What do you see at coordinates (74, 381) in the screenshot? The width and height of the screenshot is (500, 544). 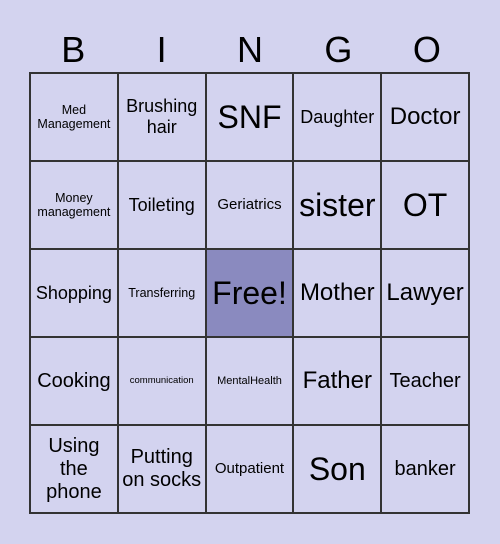 I see `bingo-cell: Cooking` at bounding box center [74, 381].